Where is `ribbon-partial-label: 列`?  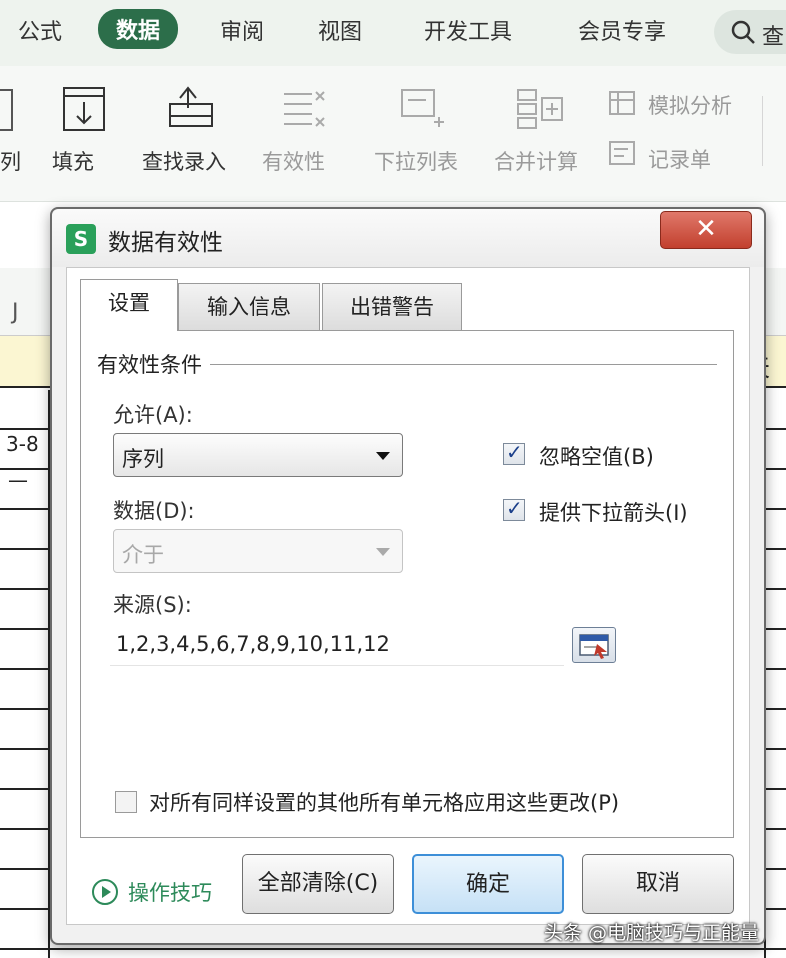
ribbon-partial-label: 列 is located at coordinates (10, 161).